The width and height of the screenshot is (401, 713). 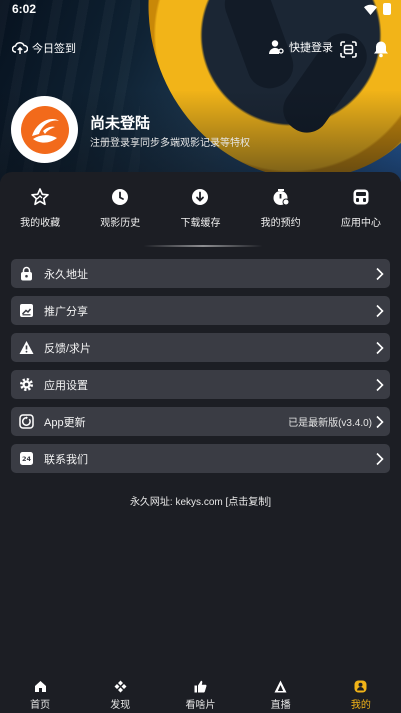 What do you see at coordinates (361, 197) in the screenshot?
I see `app-center-icon` at bounding box center [361, 197].